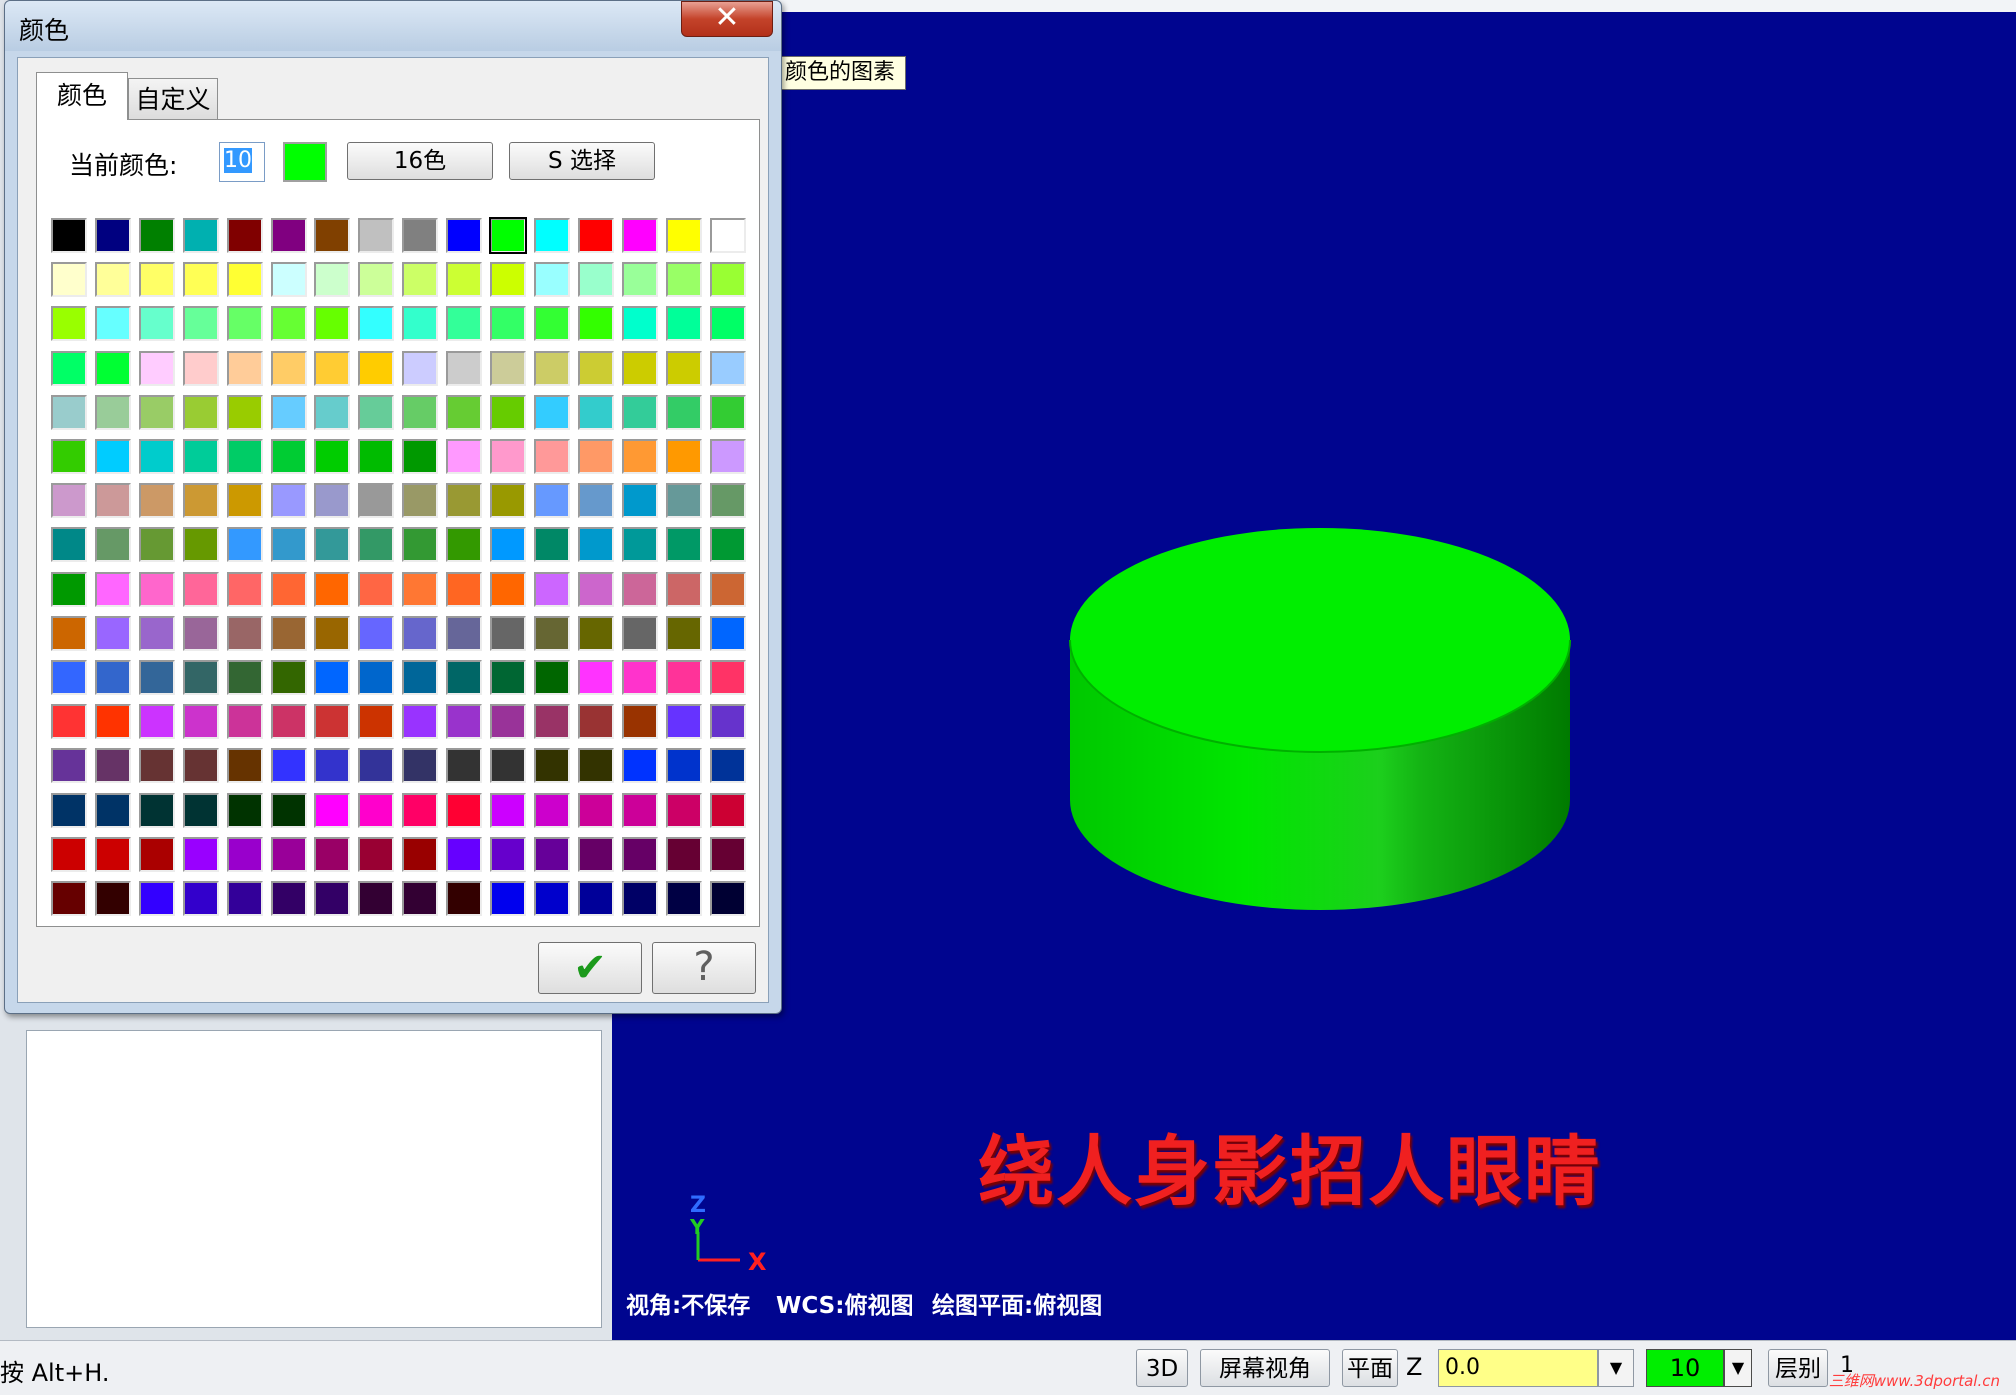  What do you see at coordinates (1265, 1368) in the screenshot?
I see `screen-view-button: 屏幕视角` at bounding box center [1265, 1368].